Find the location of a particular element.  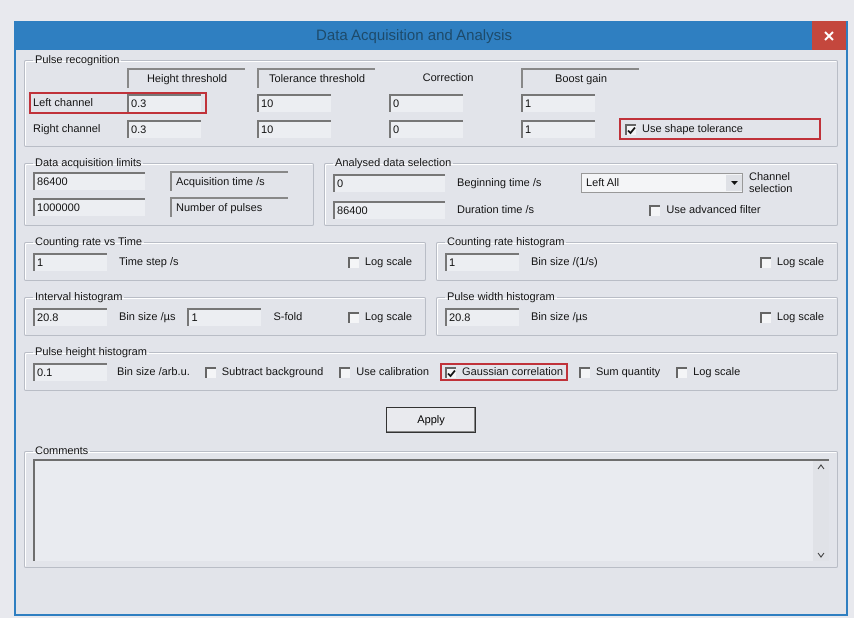

field-label: Number of pulses is located at coordinates (229, 207).